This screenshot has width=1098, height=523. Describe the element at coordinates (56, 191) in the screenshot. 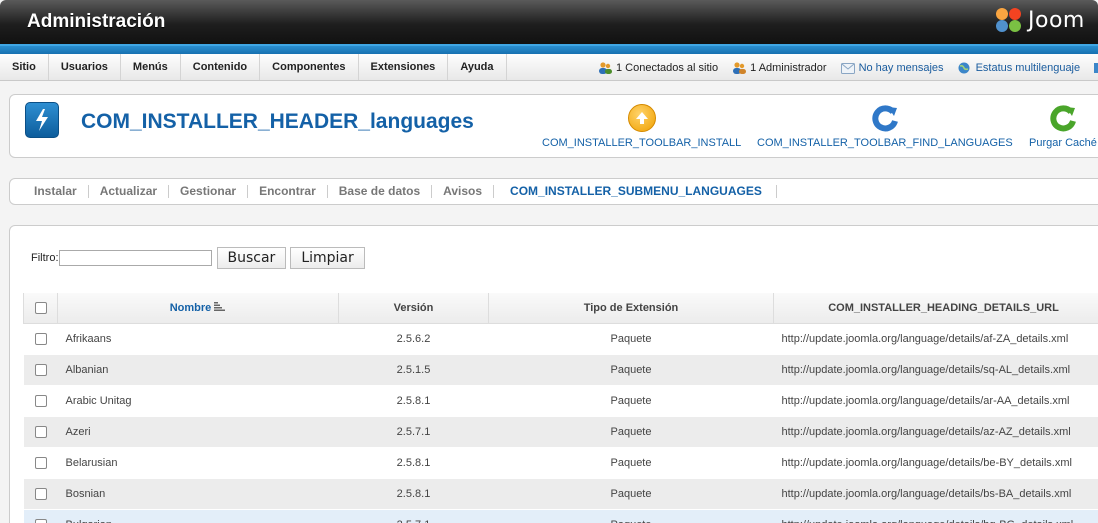

I see `submenu-instalar: Instalar` at that location.